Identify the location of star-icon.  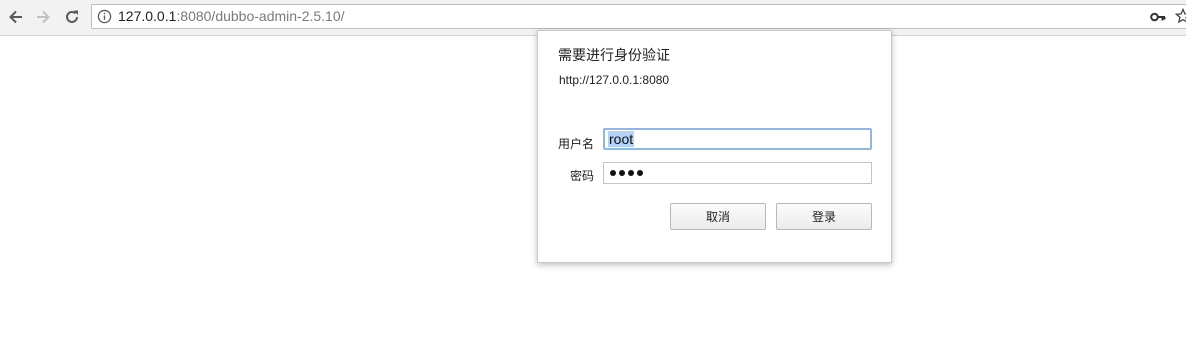
(1180, 16).